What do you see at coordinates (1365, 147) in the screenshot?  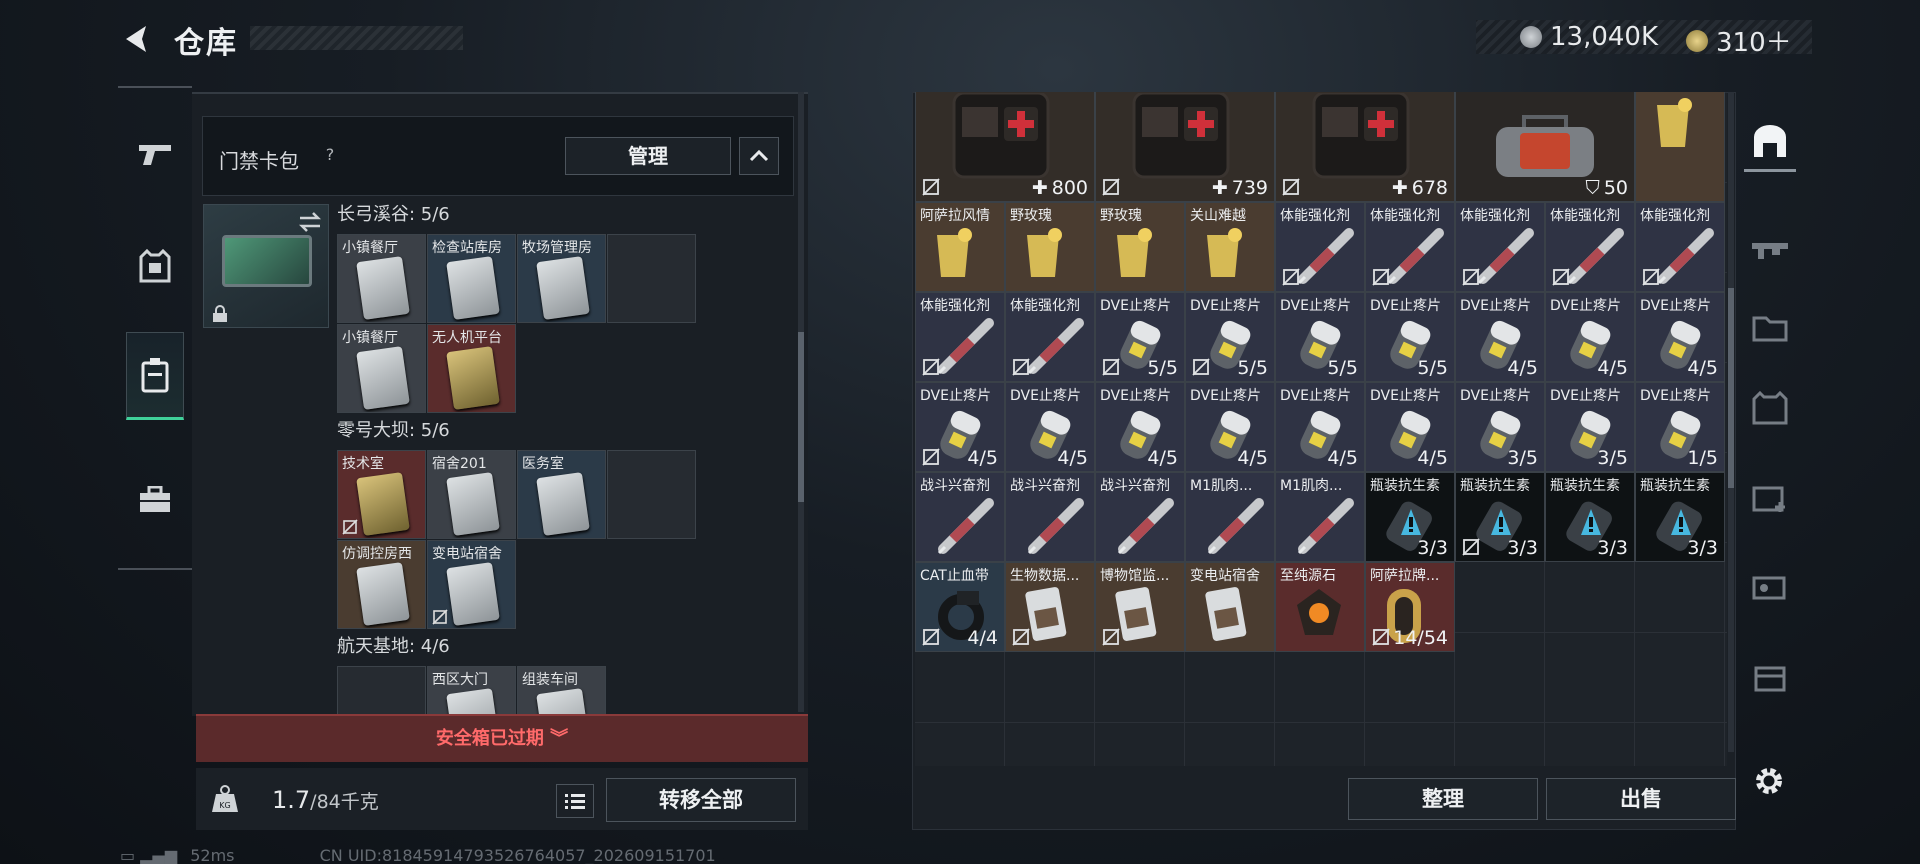 I see `stash-item-first-aid-kit: ✚ 678` at bounding box center [1365, 147].